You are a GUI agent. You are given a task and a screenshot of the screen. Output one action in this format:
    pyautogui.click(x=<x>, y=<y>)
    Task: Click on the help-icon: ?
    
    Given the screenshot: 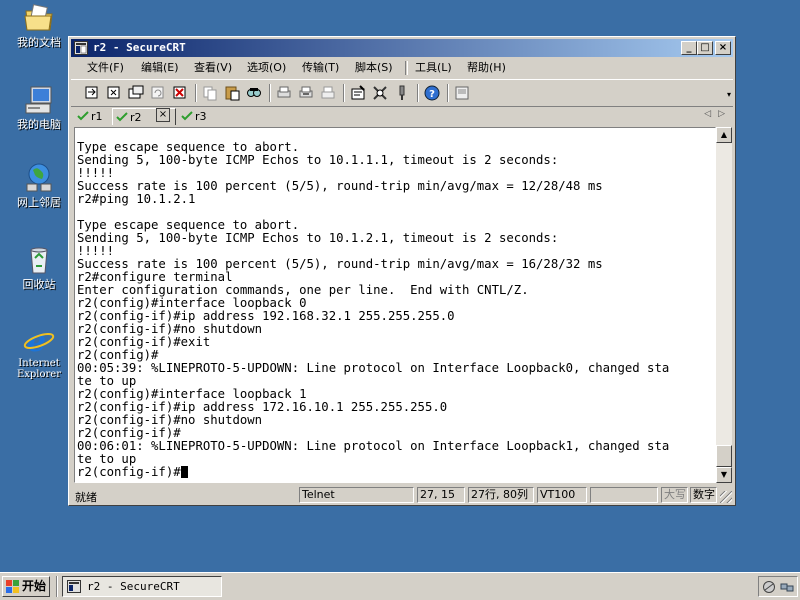 What is the action you would take?
    pyautogui.click(x=432, y=93)
    